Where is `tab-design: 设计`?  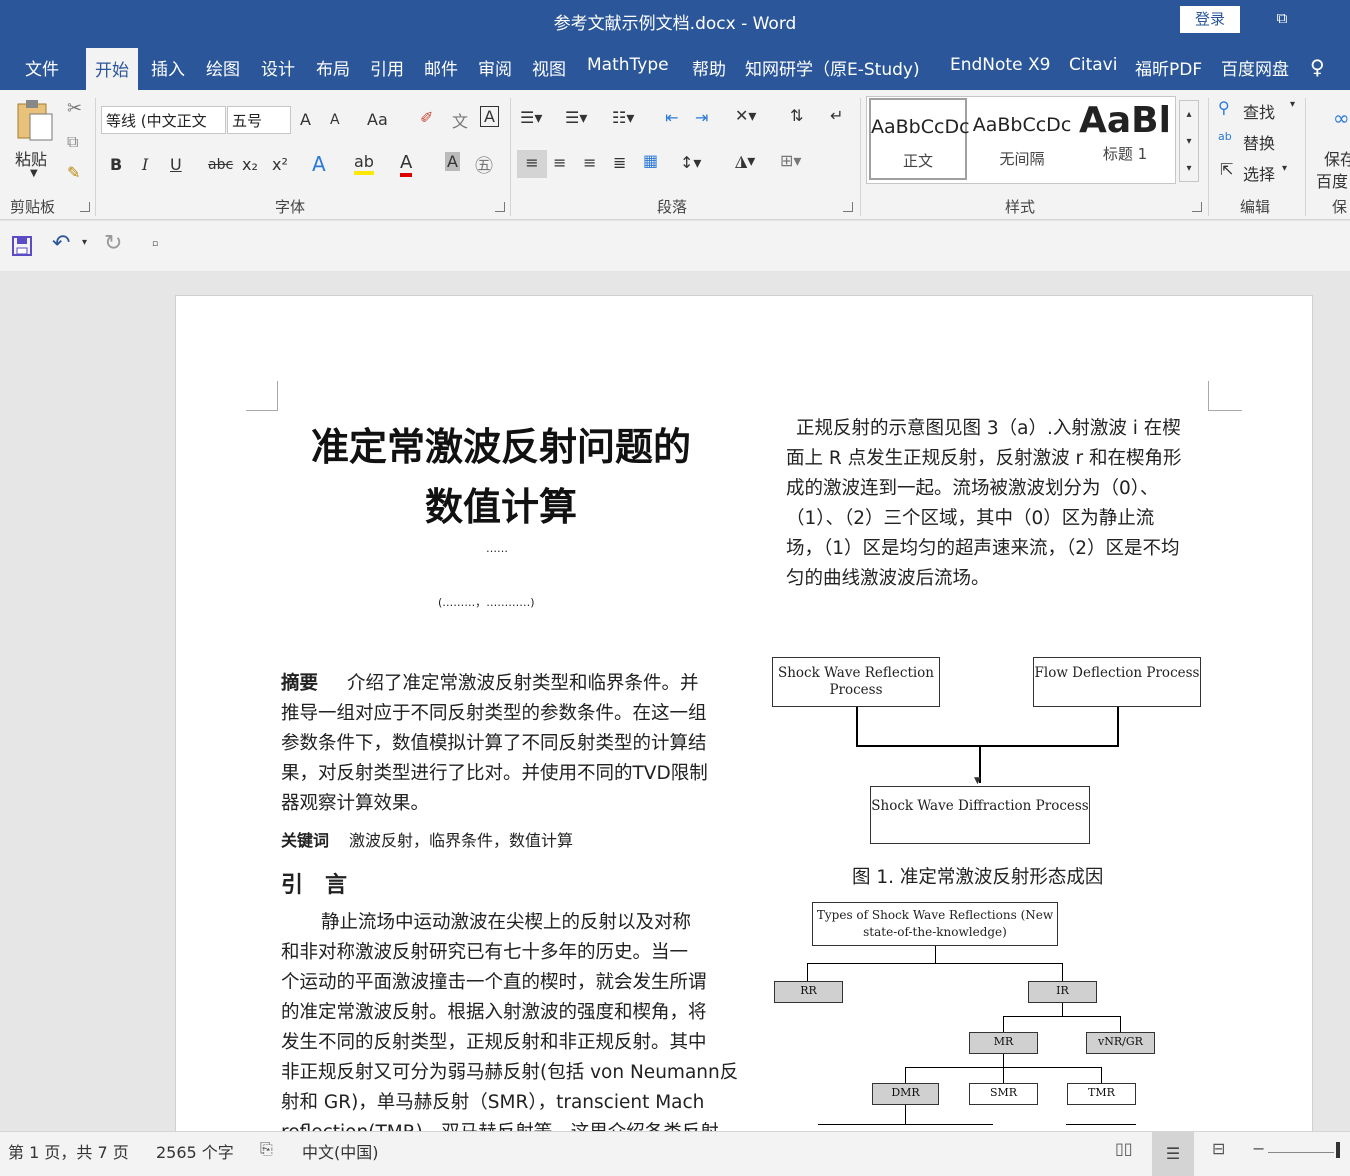
tab-design: 设计 is located at coordinates (278, 67).